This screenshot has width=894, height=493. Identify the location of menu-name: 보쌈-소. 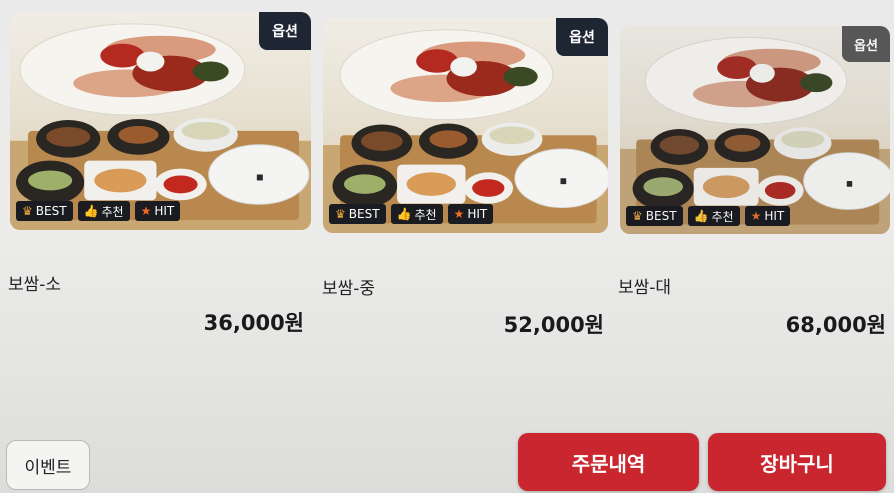
(35, 285).